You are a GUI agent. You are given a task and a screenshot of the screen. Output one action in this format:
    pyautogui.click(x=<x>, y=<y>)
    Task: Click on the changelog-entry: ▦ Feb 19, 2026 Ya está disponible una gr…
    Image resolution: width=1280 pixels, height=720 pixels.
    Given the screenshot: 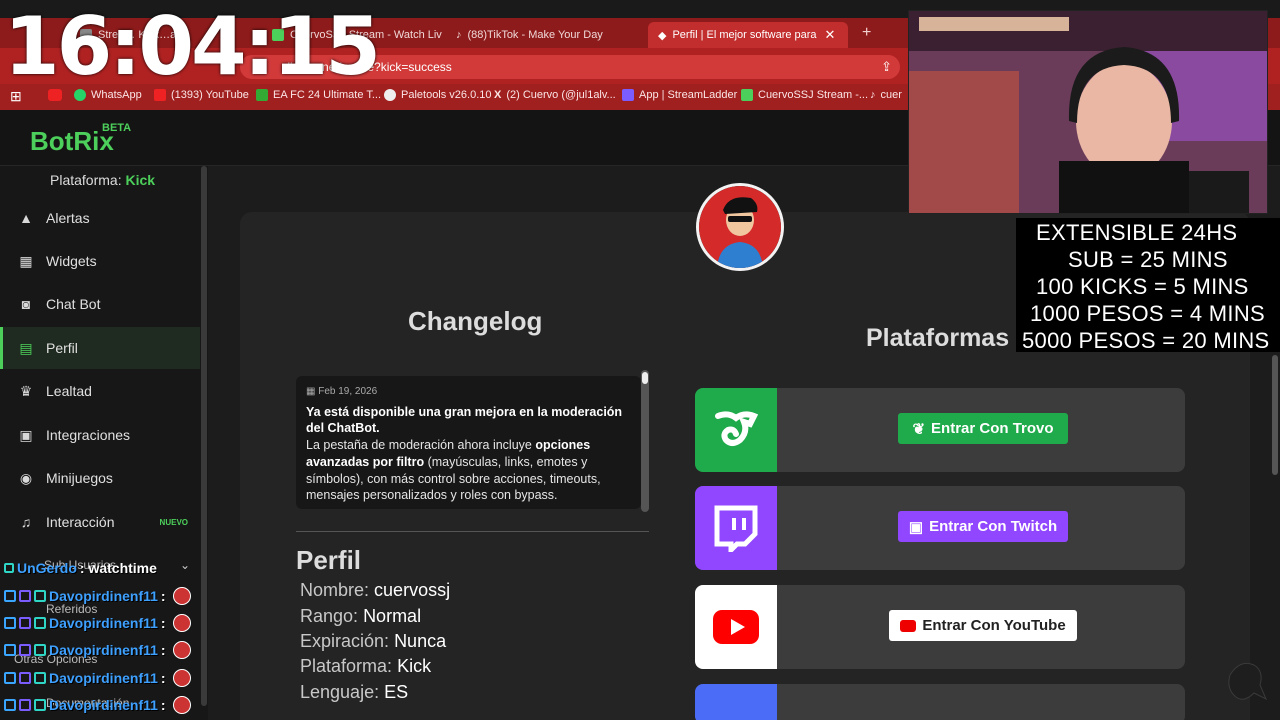 What is the action you would take?
    pyautogui.click(x=468, y=442)
    